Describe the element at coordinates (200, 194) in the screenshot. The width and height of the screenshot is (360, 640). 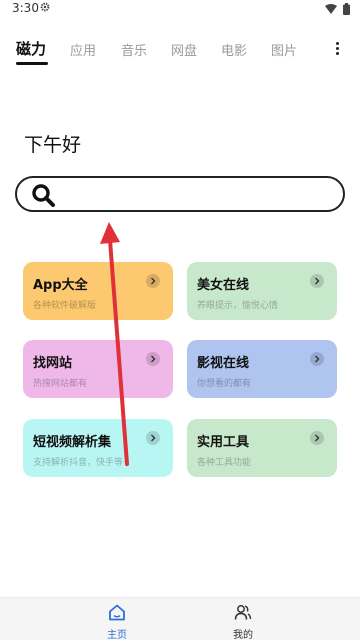
I see `search-input` at that location.